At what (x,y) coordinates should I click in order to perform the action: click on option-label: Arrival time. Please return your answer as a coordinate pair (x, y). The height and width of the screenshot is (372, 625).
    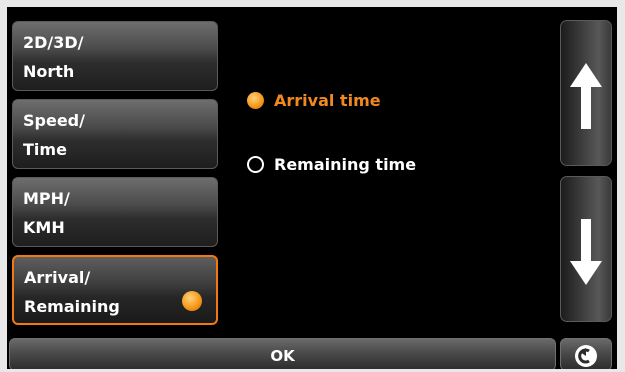
    Looking at the image, I should click on (327, 100).